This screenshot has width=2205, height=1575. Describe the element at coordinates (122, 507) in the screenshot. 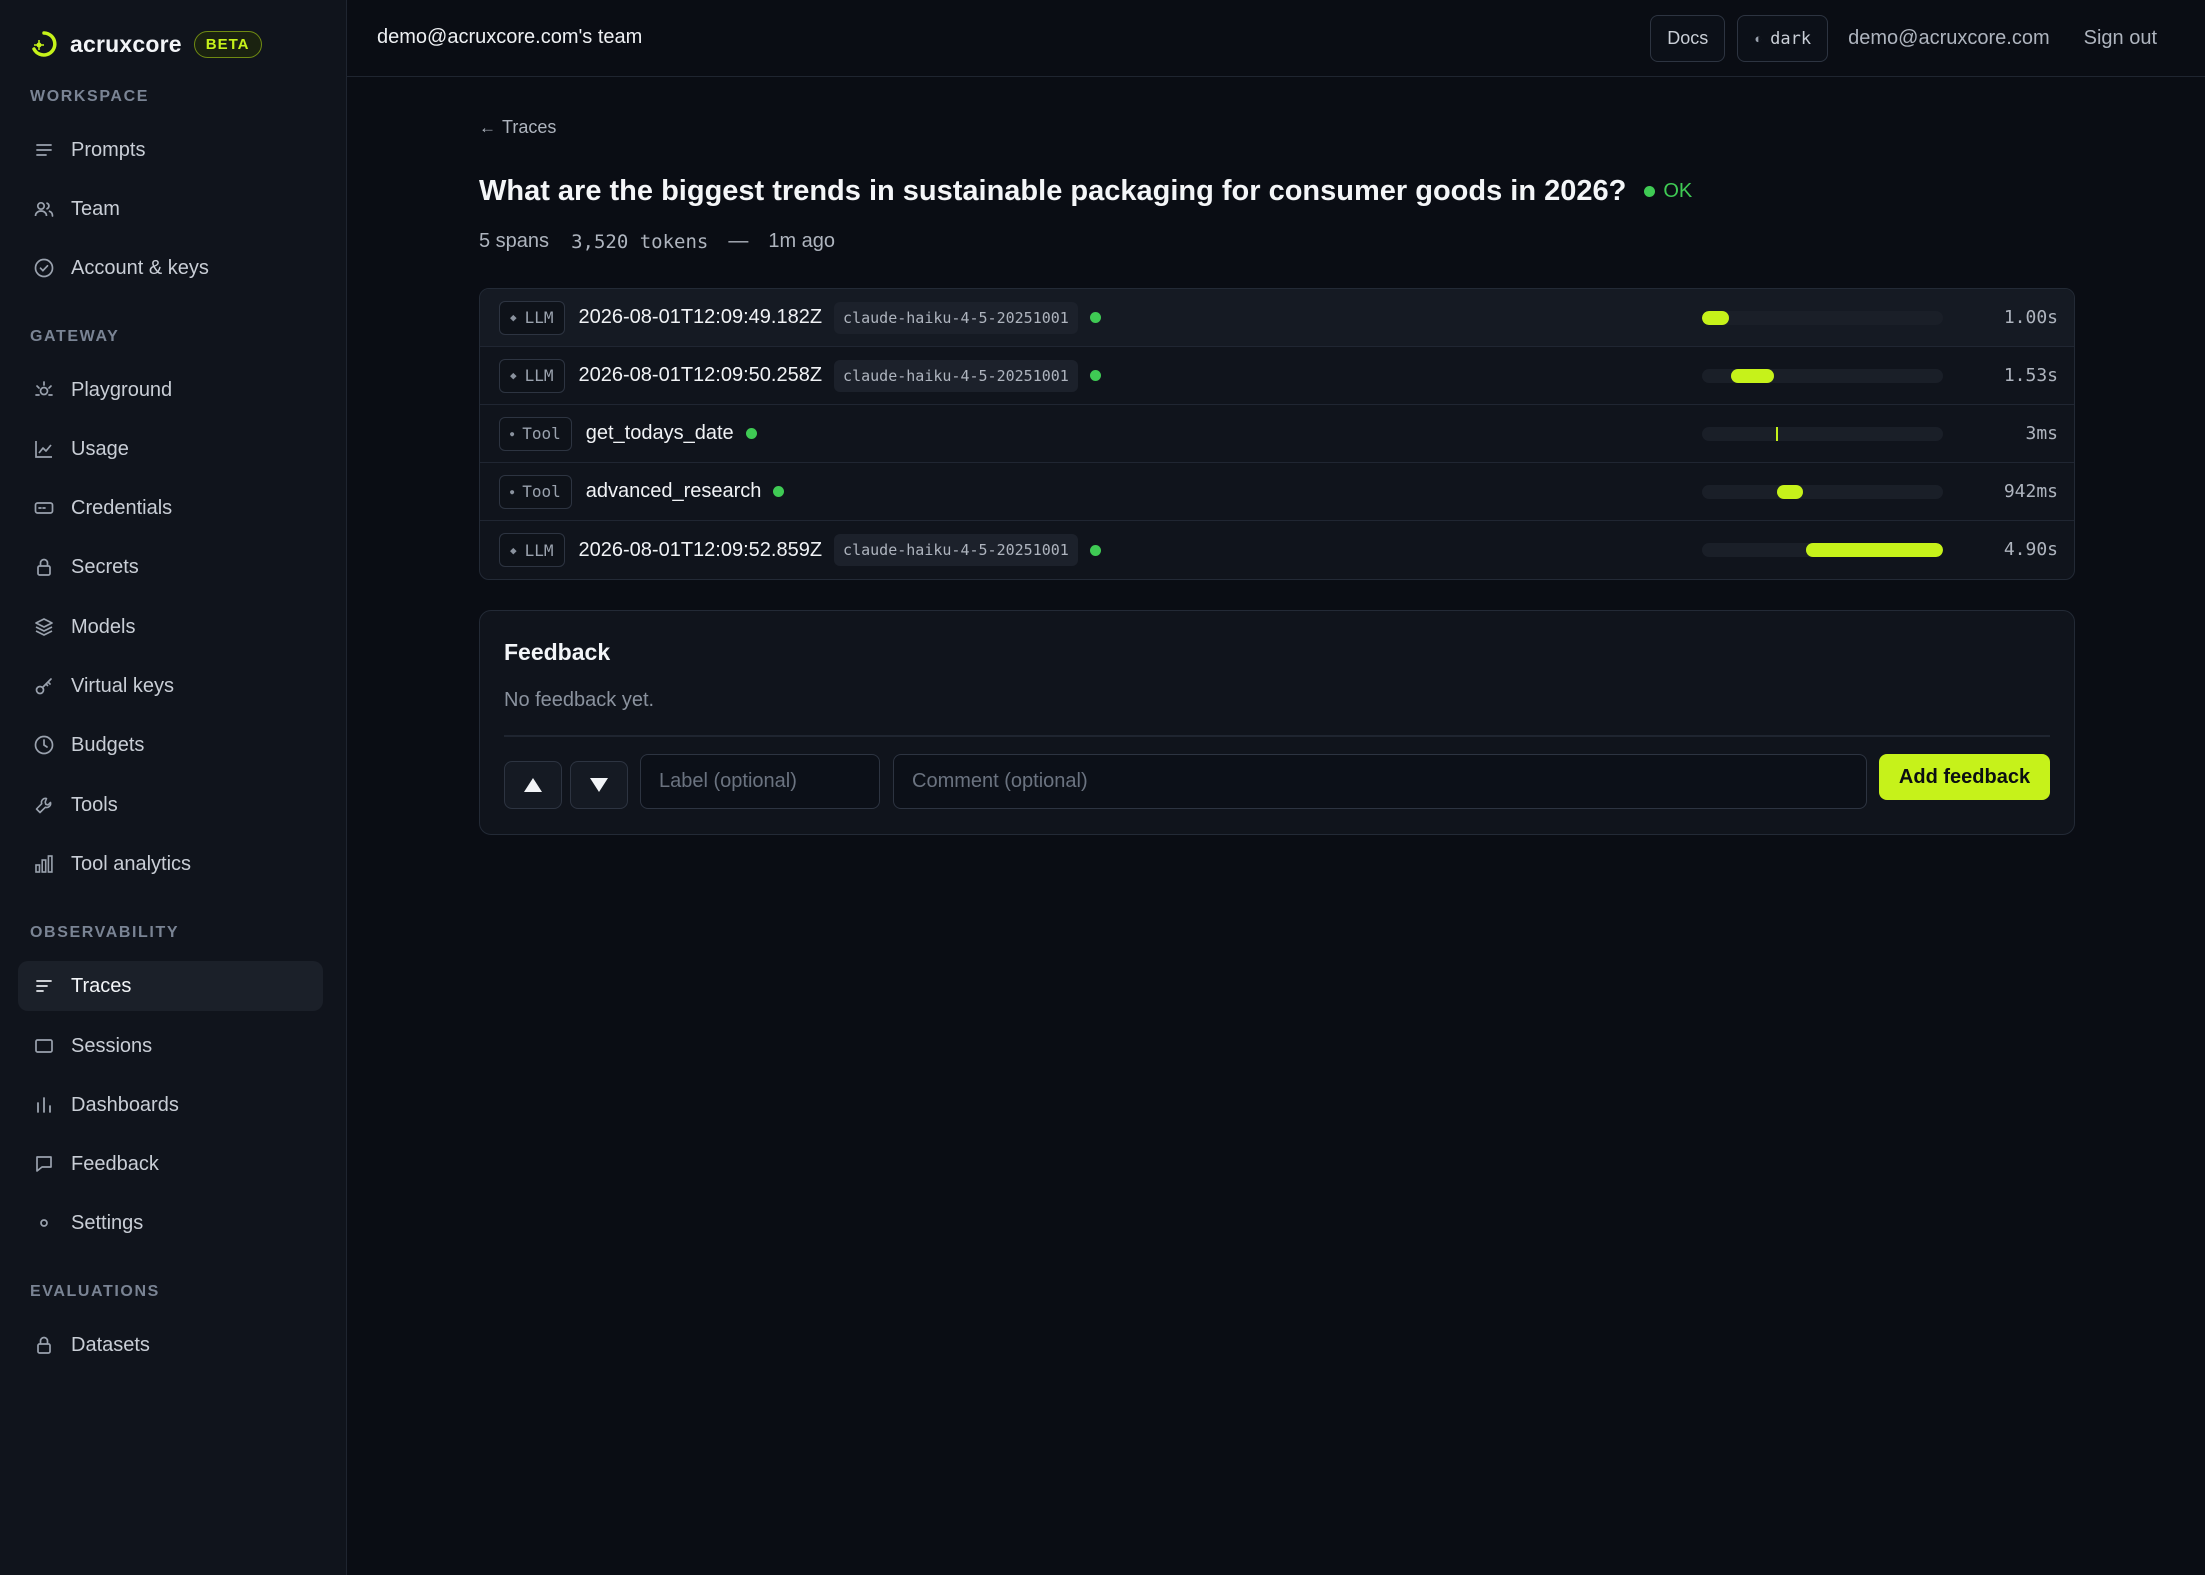

I see `sidebar-item-label: Credentials` at that location.